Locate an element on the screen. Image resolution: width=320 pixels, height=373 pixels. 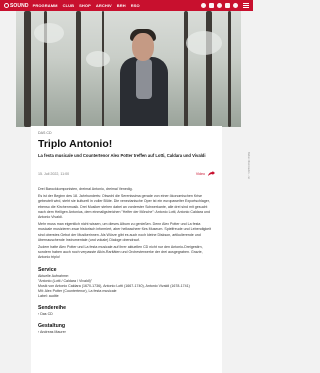
video-label: Video is located at coordinates (200, 174).